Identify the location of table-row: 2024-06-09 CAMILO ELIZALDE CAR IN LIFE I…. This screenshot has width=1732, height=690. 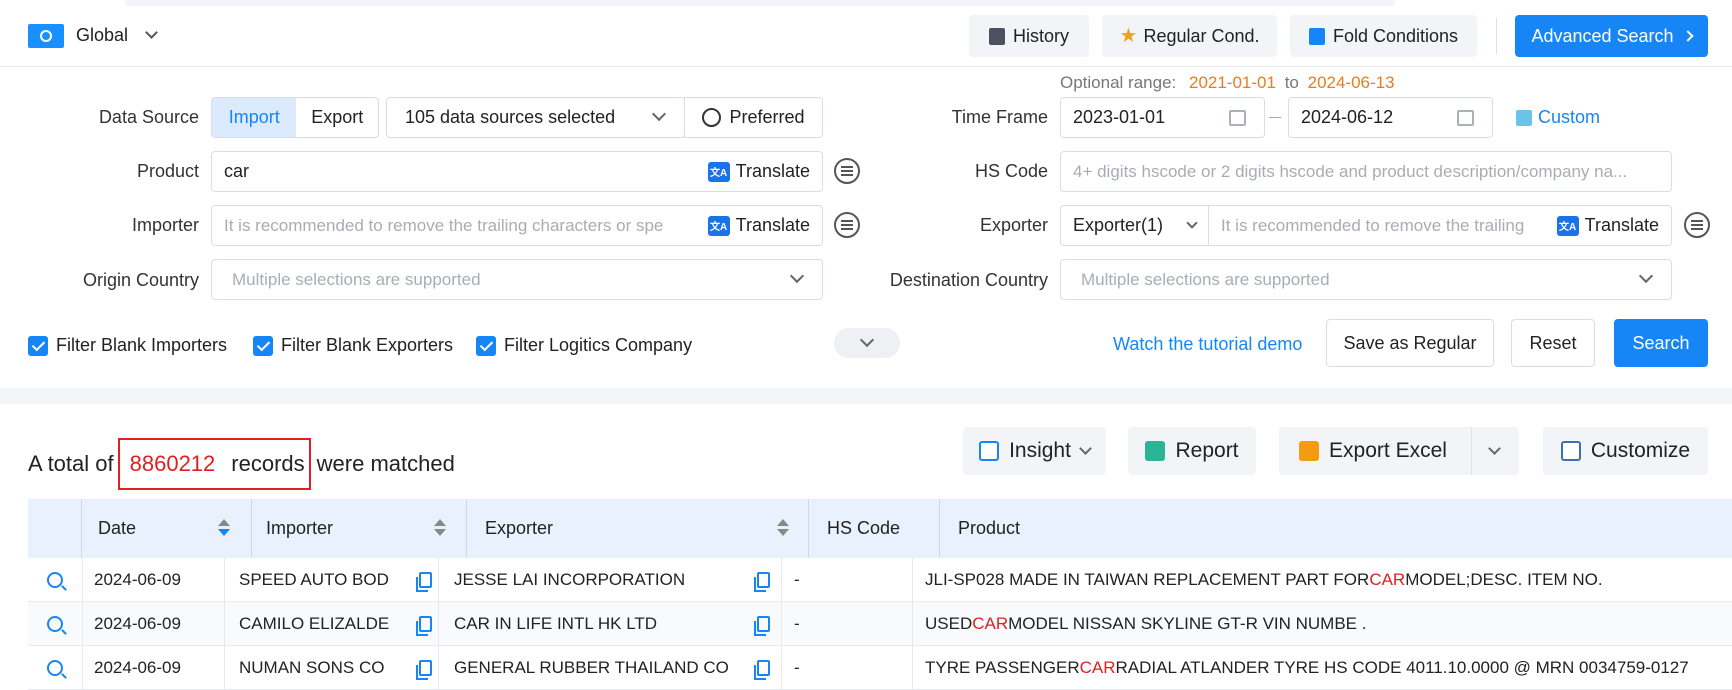
(880, 624).